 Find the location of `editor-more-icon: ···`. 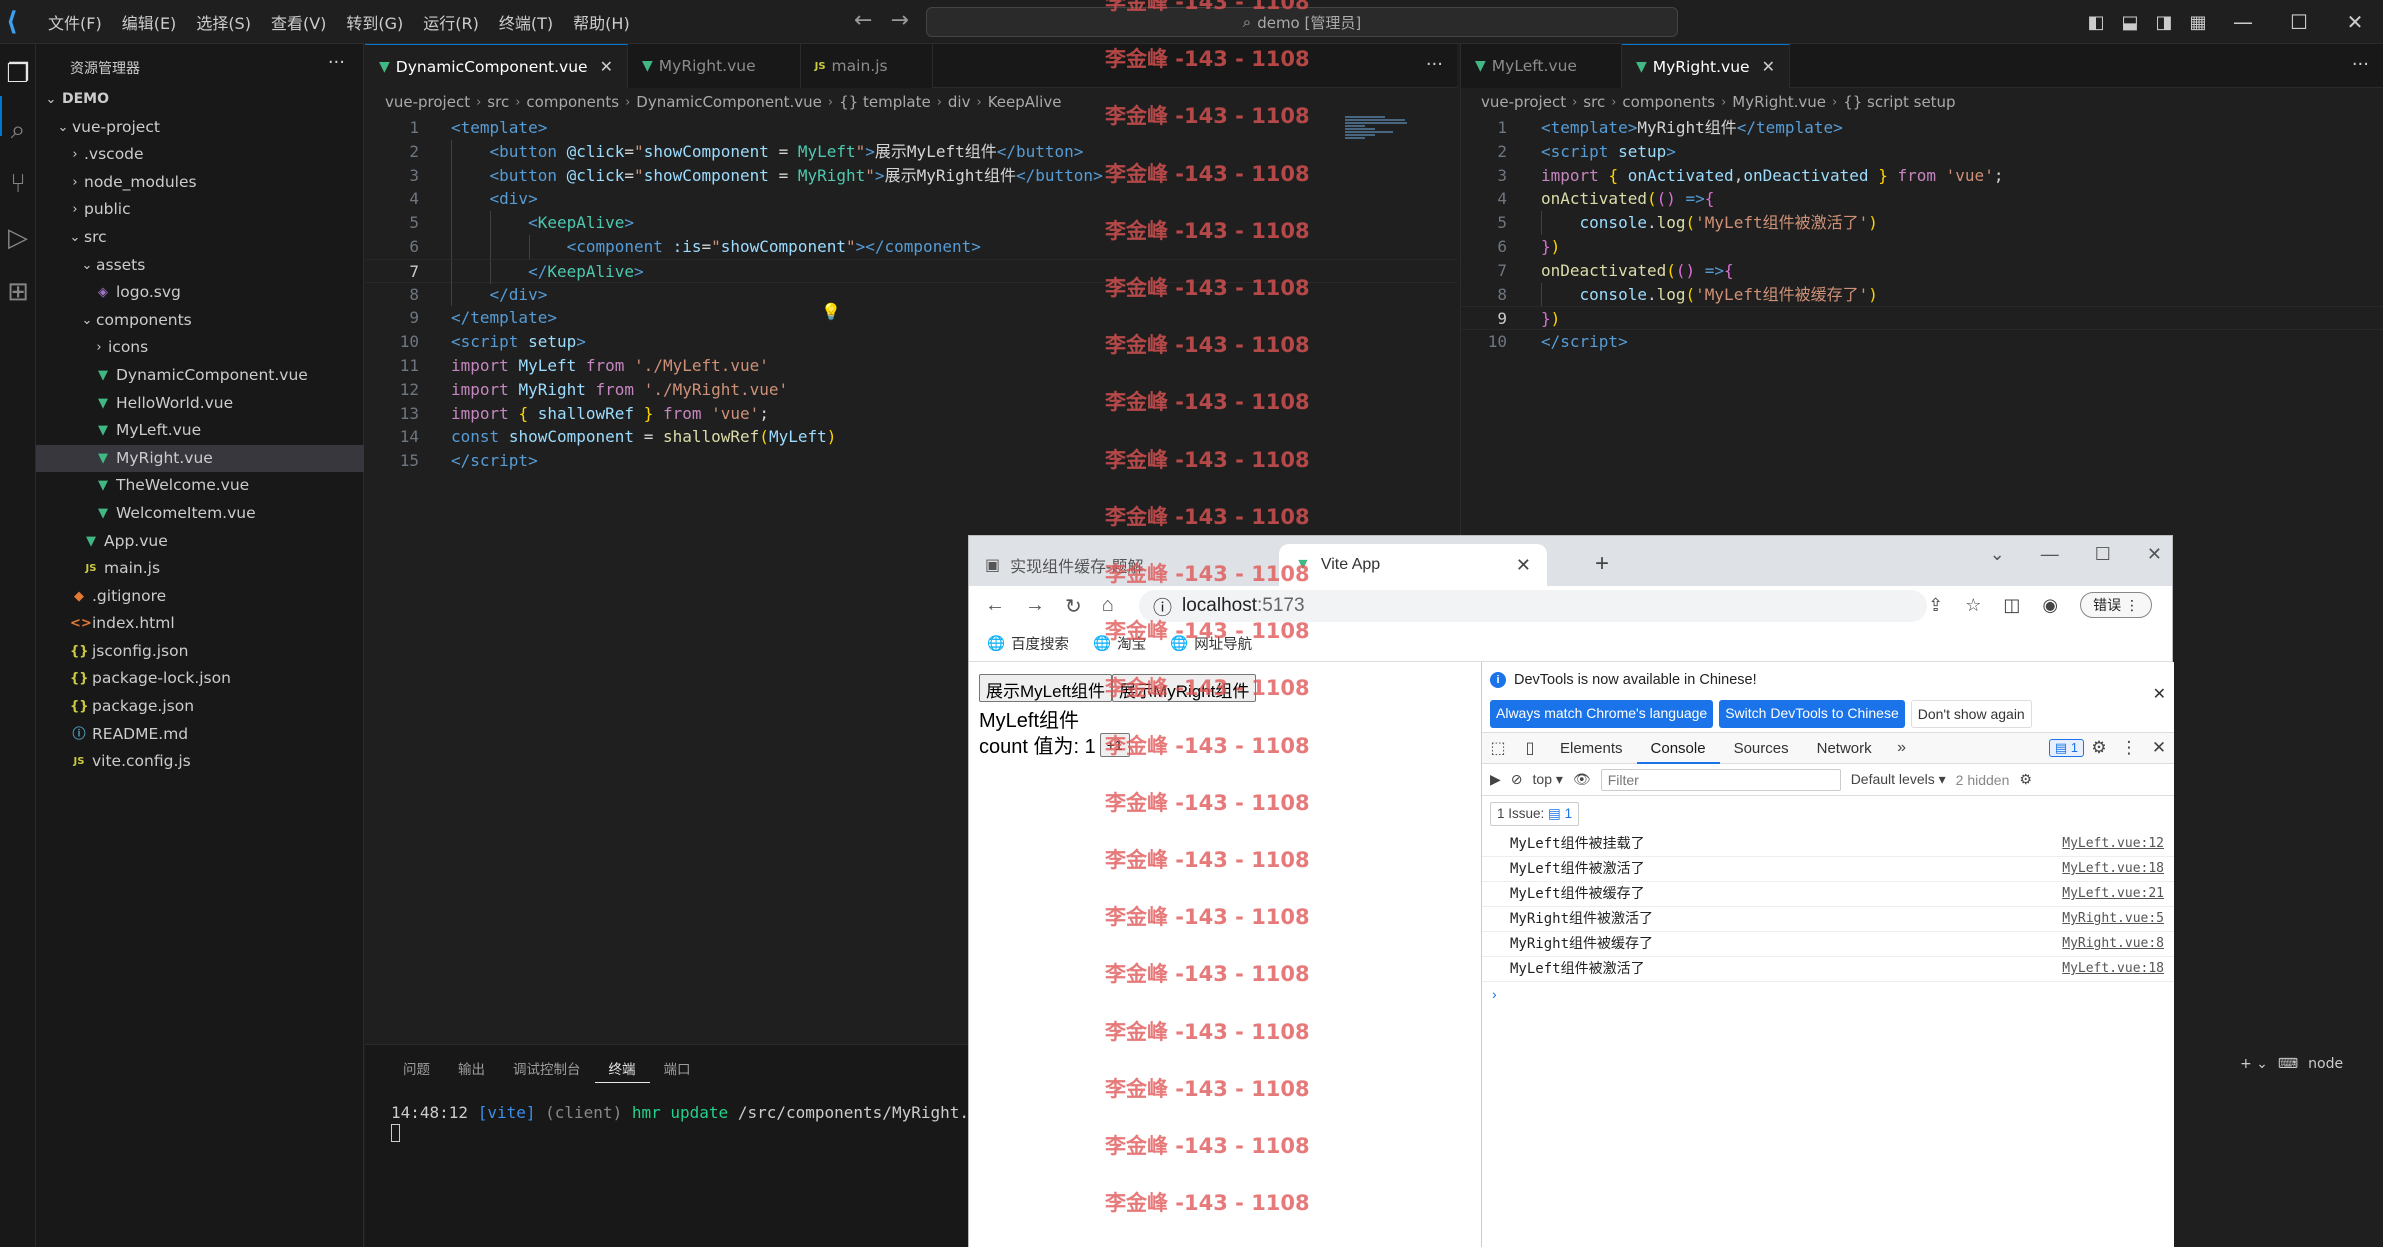

editor-more-icon: ··· is located at coordinates (1434, 64).